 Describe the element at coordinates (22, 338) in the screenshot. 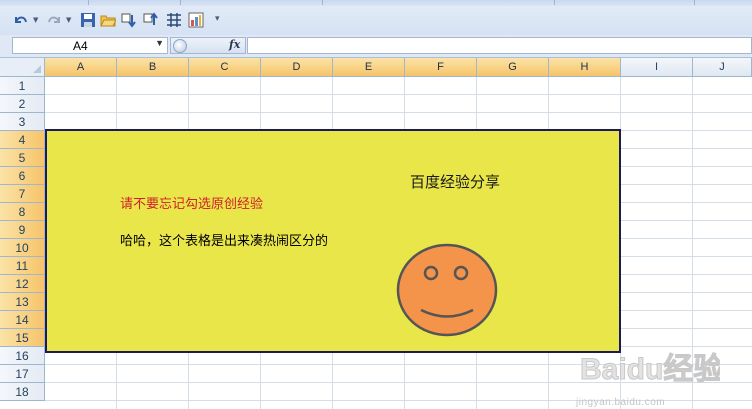

I see `row-header-15: 15` at that location.